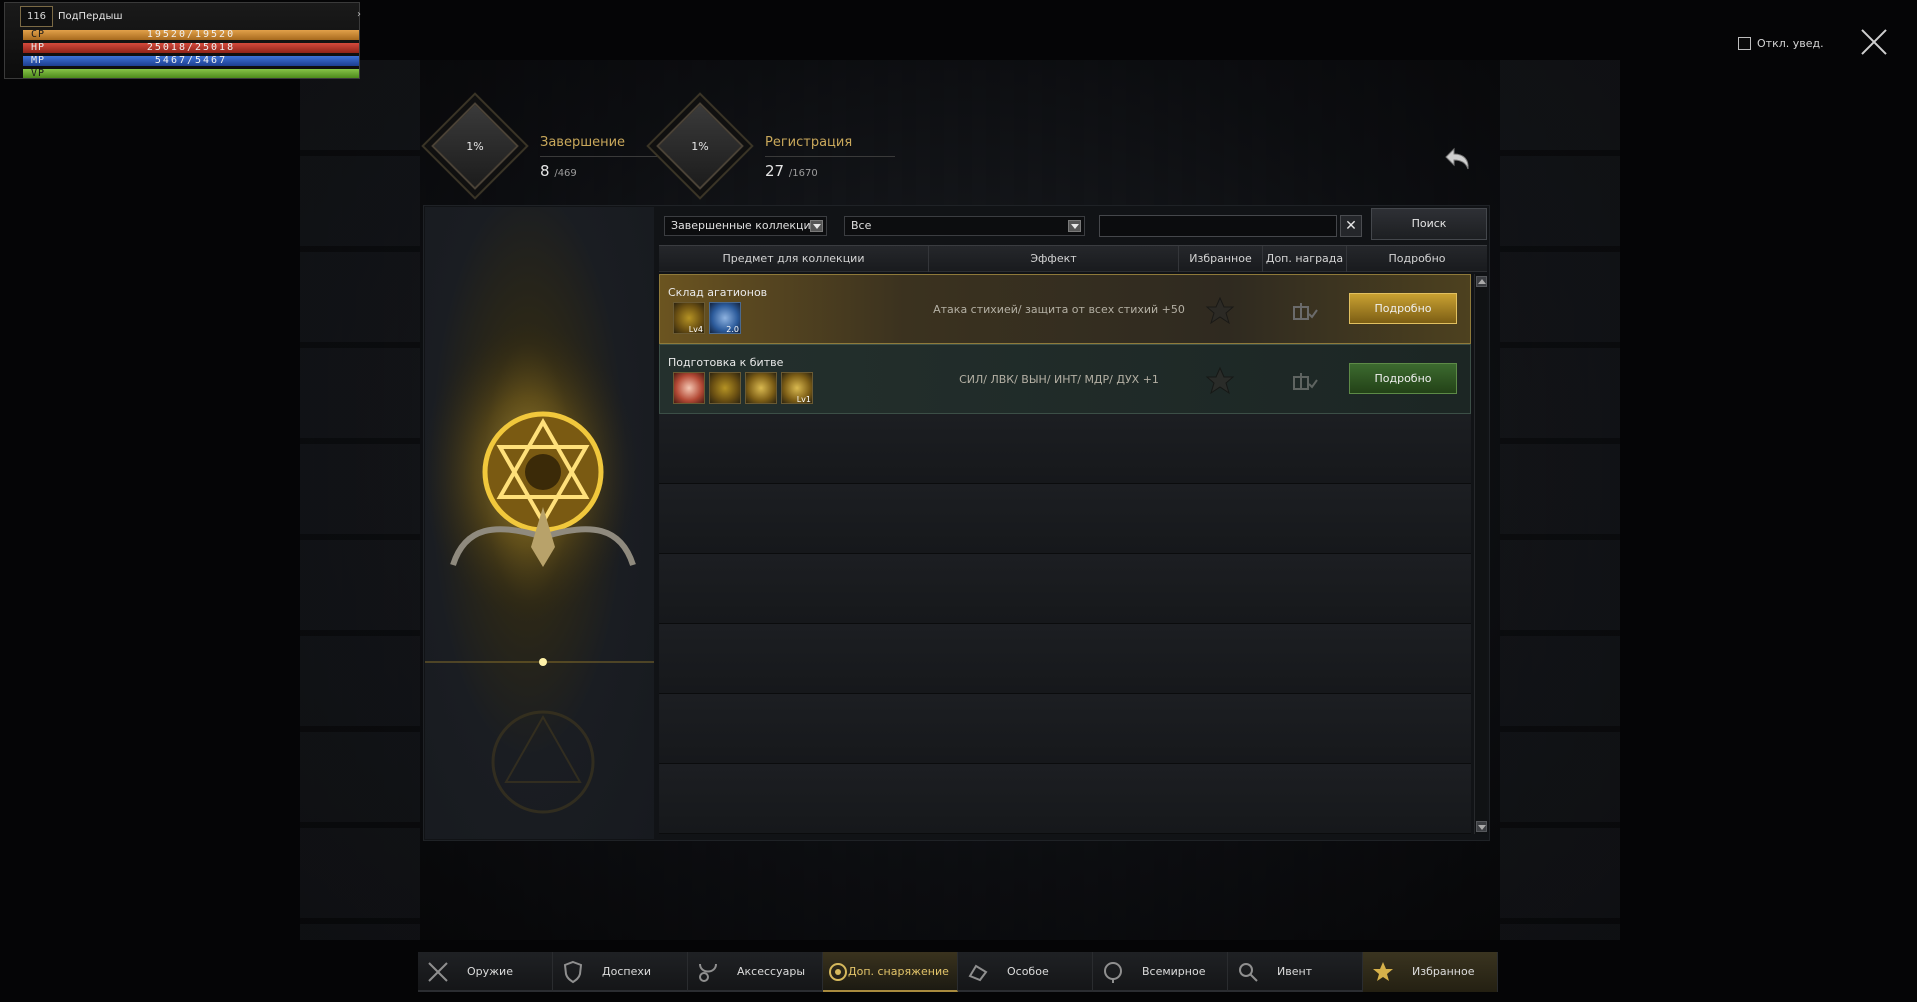 The height and width of the screenshot is (1002, 1917). What do you see at coordinates (583, 142) in the screenshot?
I see `completion-title: Завершение` at bounding box center [583, 142].